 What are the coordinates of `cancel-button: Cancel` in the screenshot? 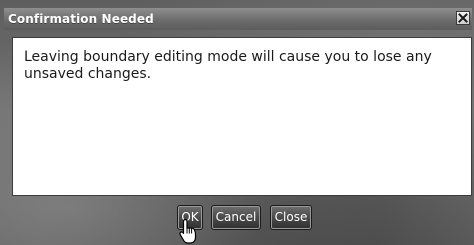 It's located at (236, 217).